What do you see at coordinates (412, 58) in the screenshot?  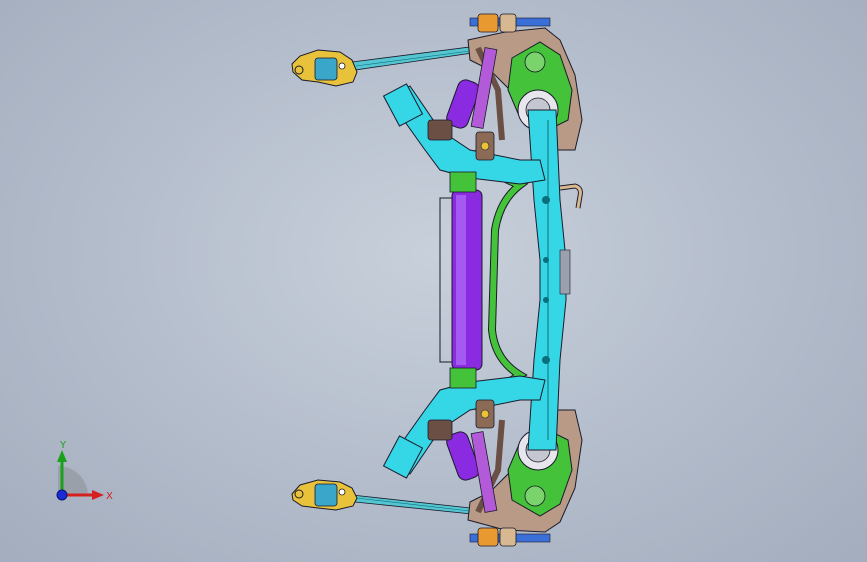 I see `trailing-link-top` at bounding box center [412, 58].